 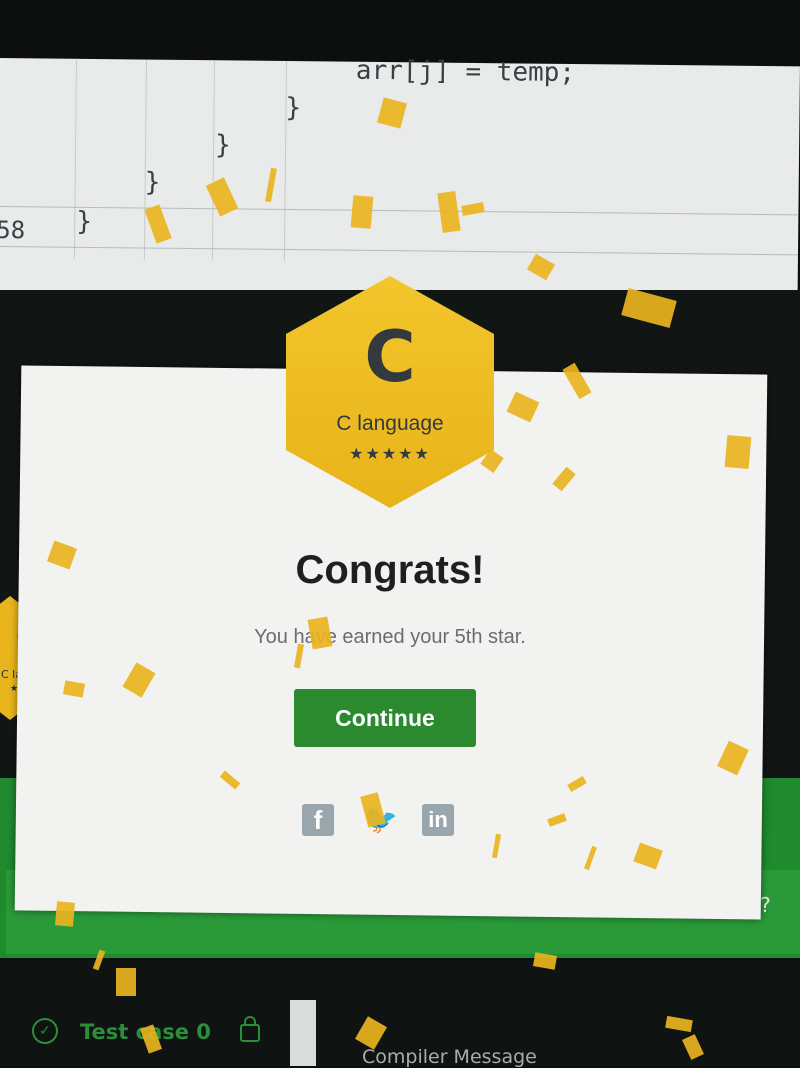 What do you see at coordinates (318, 820) in the screenshot?
I see `facebook-icon: f` at bounding box center [318, 820].